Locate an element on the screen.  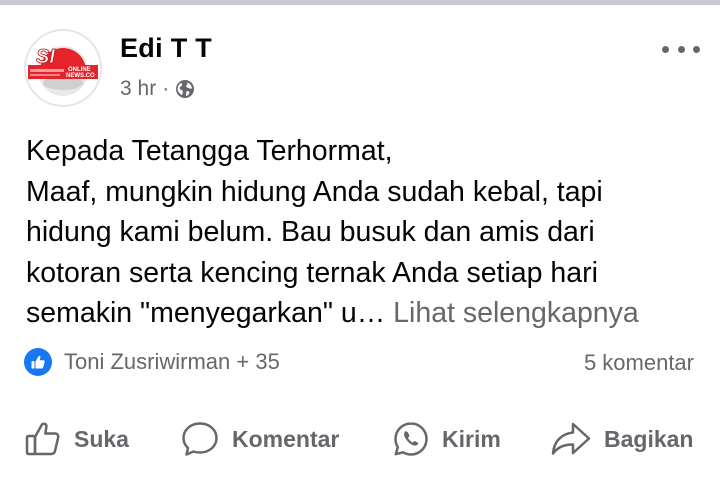
post-body-line: Kepada Tetangga Terhormat, is located at coordinates (209, 151).